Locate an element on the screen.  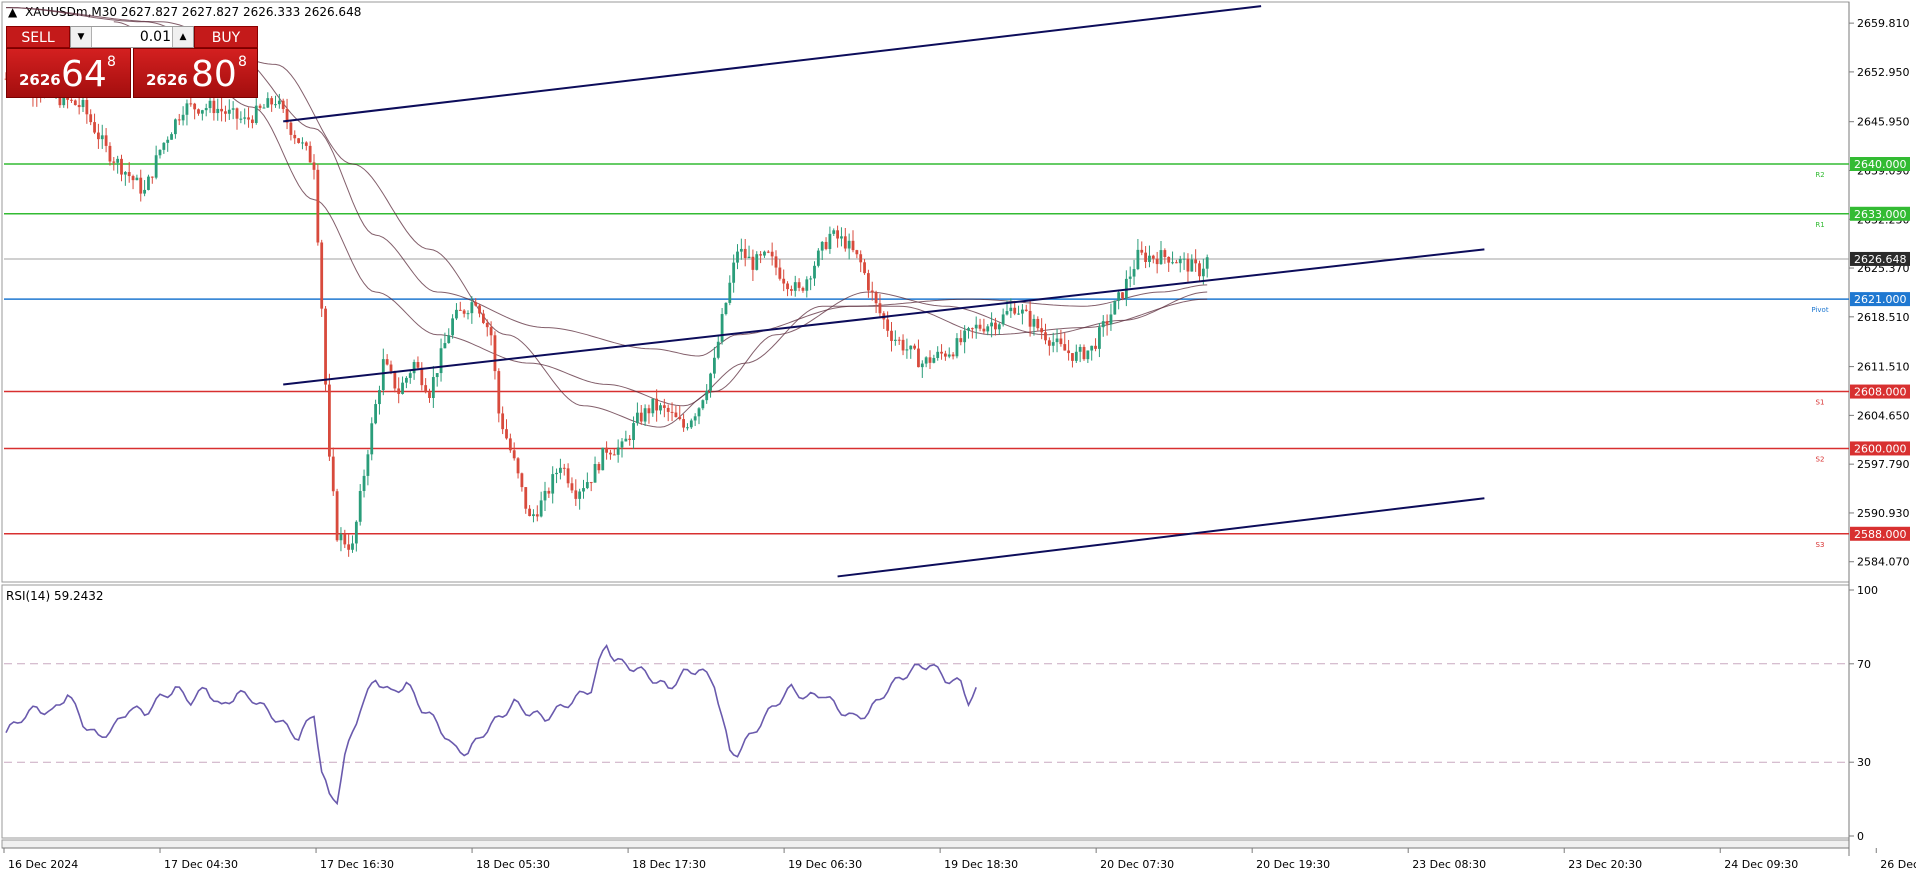
sell-price: 2626 64 8 is located at coordinates (68, 73).